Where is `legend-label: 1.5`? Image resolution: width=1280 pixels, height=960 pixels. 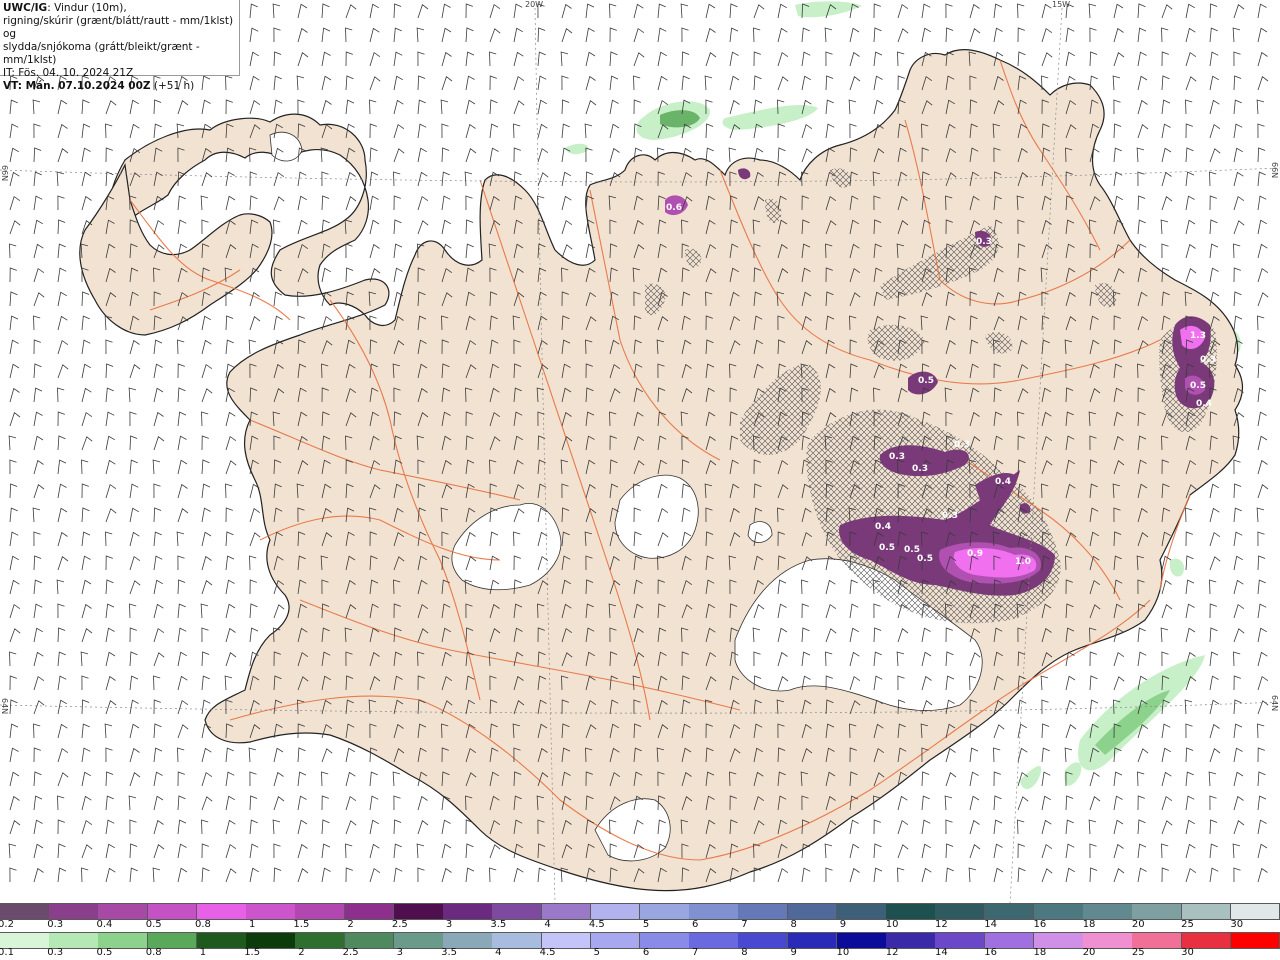
legend-label: 1.5 is located at coordinates (301, 924).